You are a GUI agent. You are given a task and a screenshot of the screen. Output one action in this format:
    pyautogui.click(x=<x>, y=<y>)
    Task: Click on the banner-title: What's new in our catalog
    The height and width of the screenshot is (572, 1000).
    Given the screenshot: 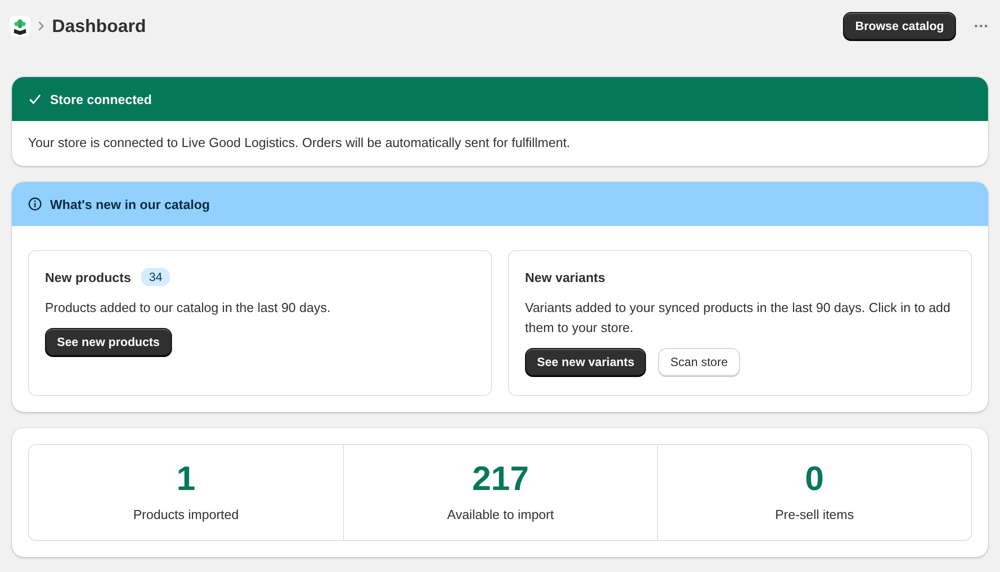 What is the action you would take?
    pyautogui.click(x=130, y=204)
    